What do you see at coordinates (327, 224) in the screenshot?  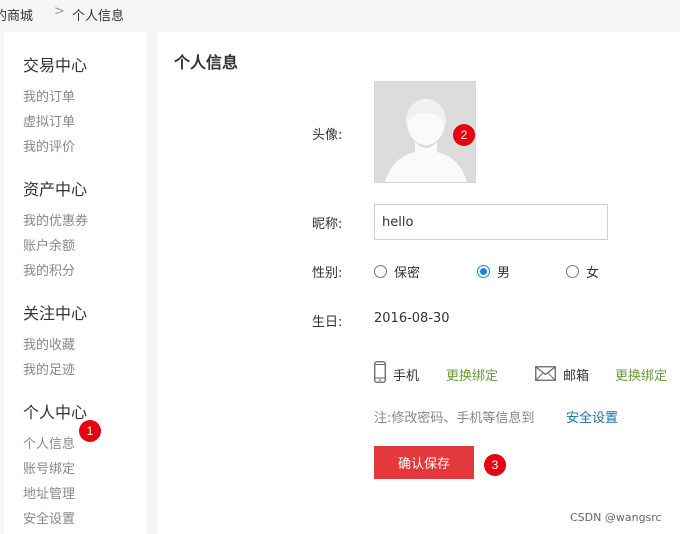 I see `nickname-label: 昵称:` at bounding box center [327, 224].